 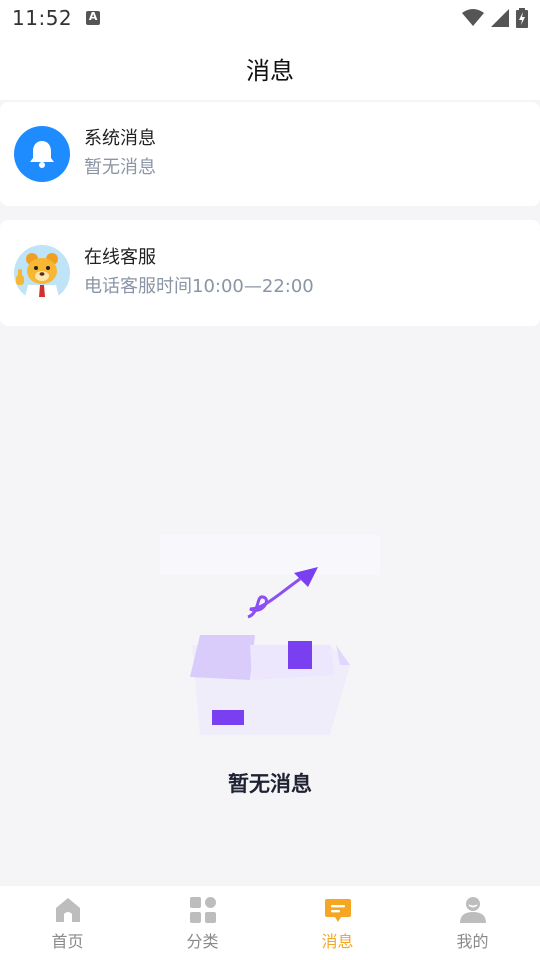 I want to click on bottom-tab-bar: 首页 分类 消息 我的, so click(x=270, y=923).